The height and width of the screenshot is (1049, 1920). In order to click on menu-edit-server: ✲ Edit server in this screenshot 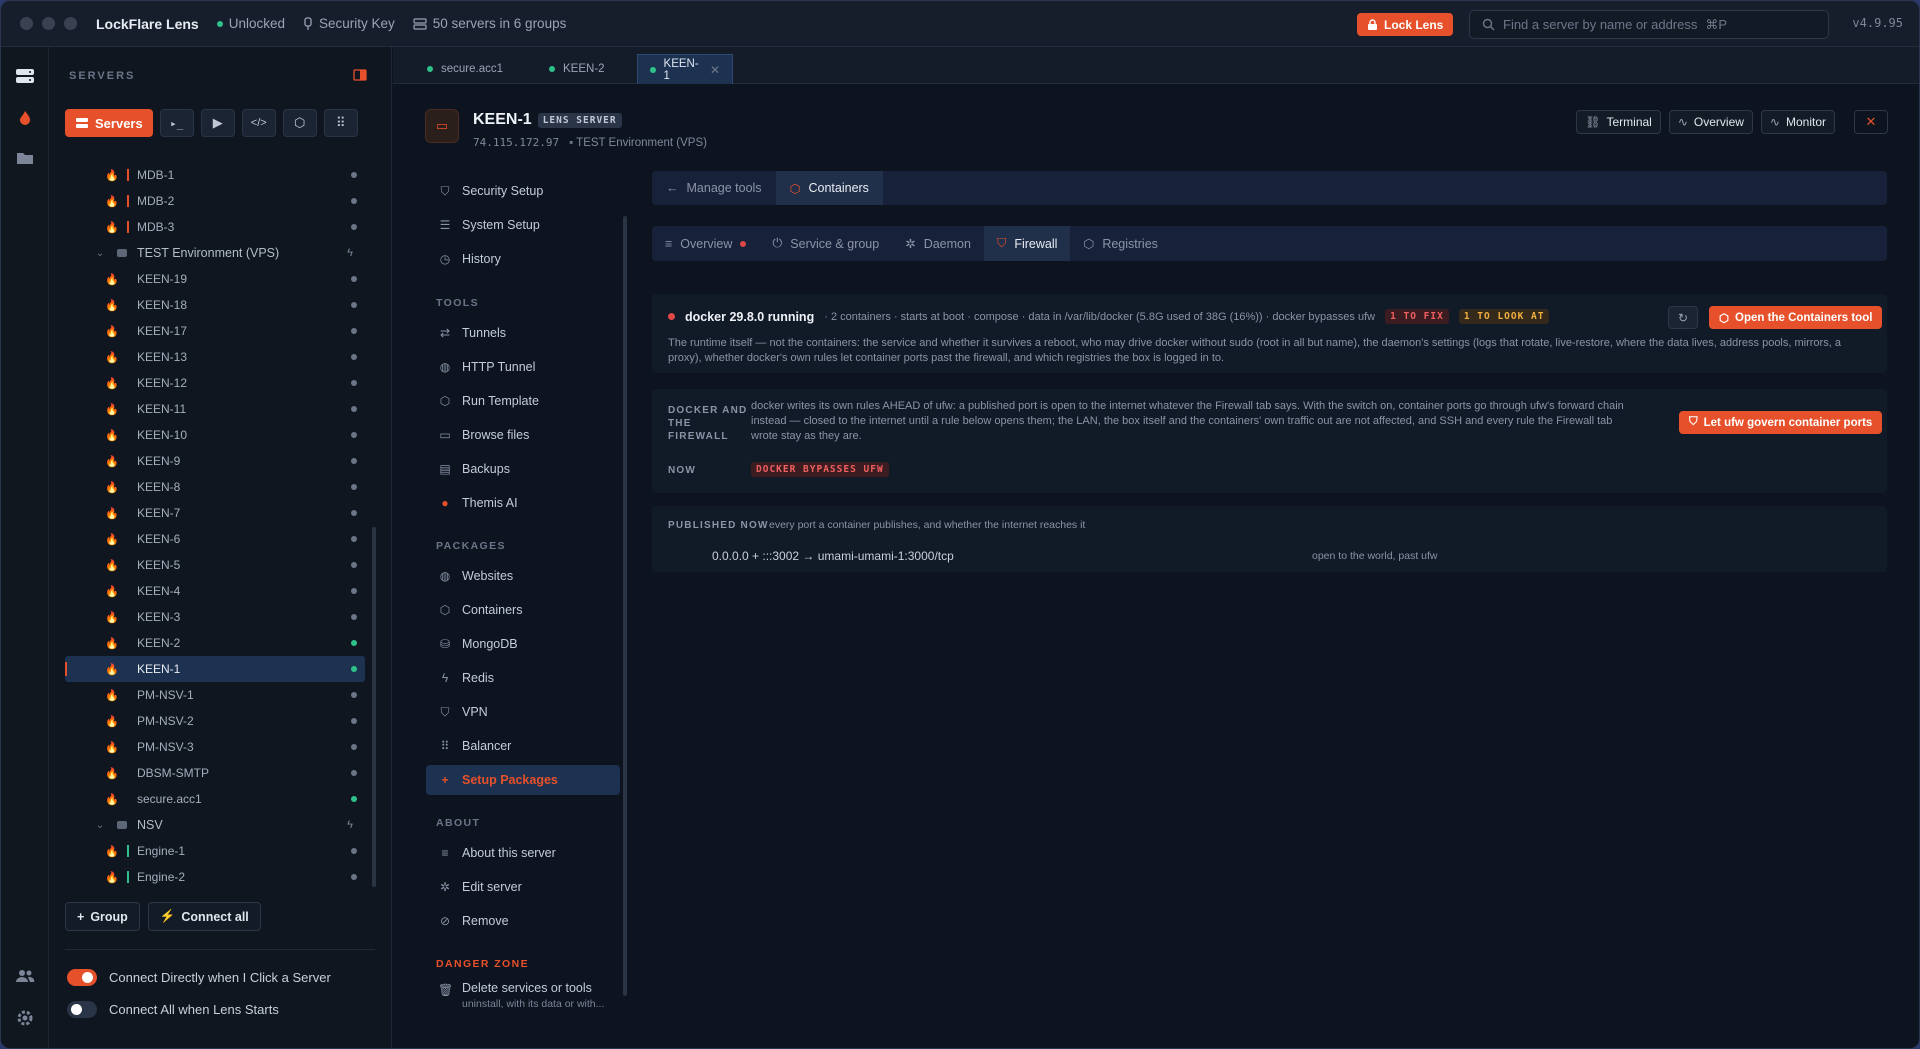, I will do `click(523, 887)`.